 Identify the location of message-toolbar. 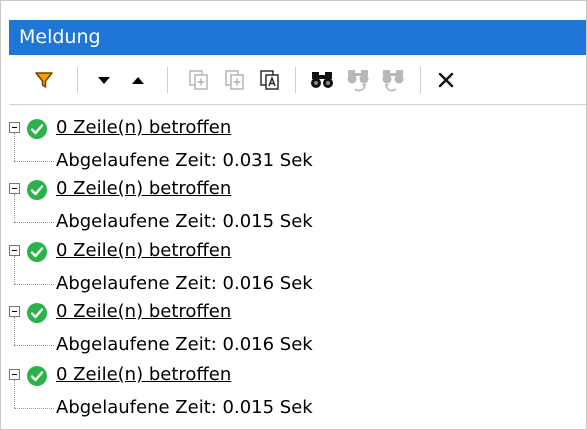
(297, 80).